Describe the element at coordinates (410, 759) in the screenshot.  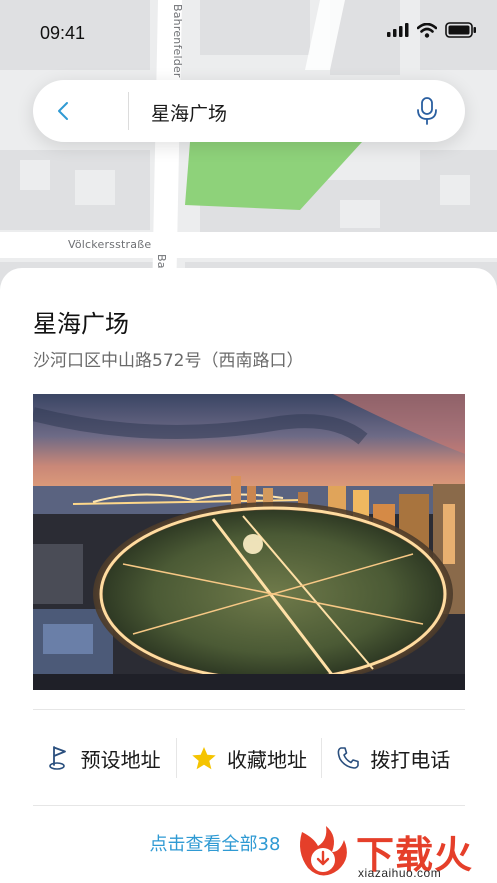
I see `action-label: 拨打电话` at that location.